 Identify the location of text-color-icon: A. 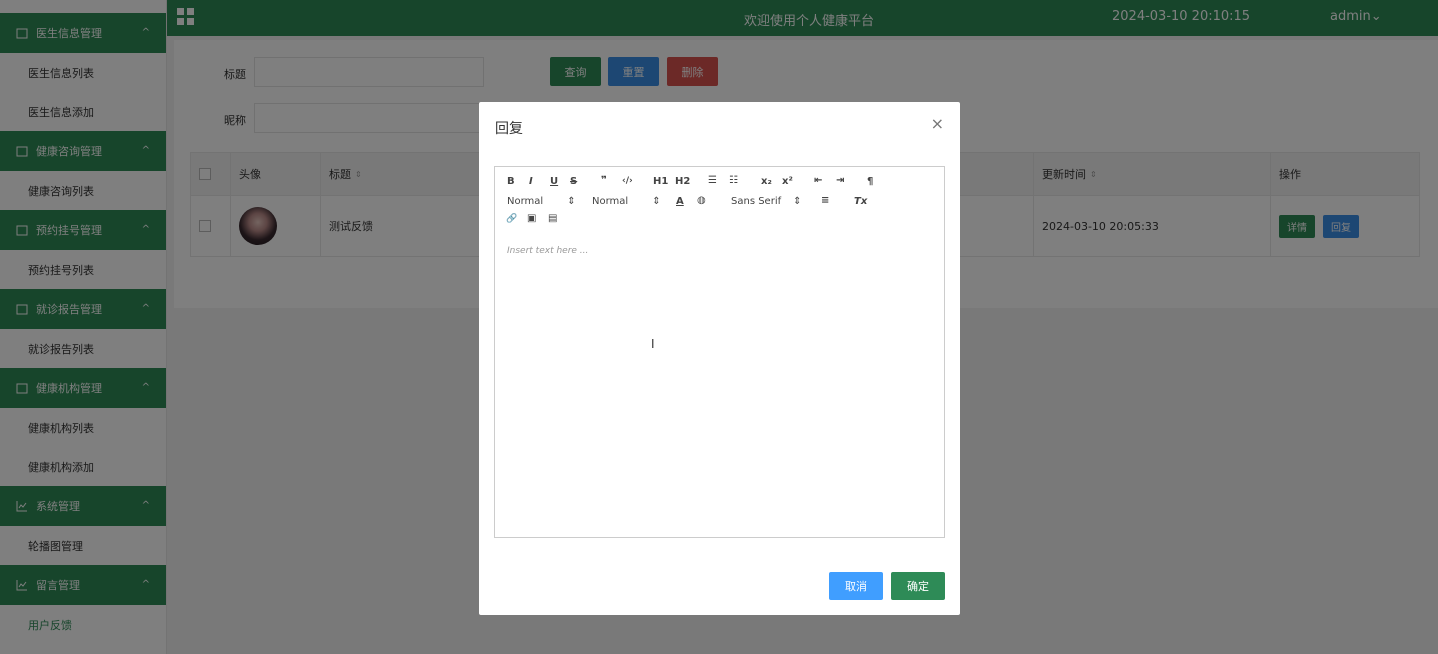
(680, 201).